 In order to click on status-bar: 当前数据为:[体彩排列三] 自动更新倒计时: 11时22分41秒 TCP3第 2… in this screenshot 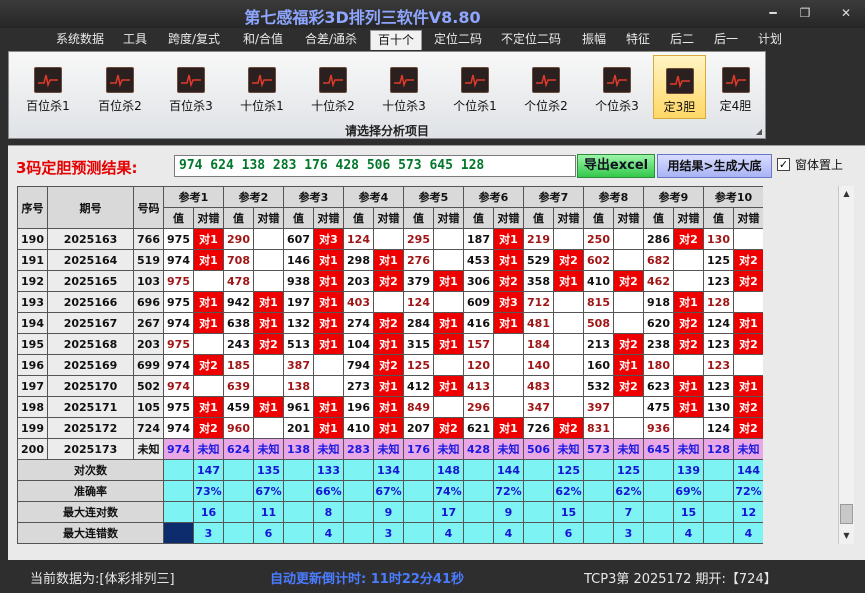, I will do `click(432, 577)`.